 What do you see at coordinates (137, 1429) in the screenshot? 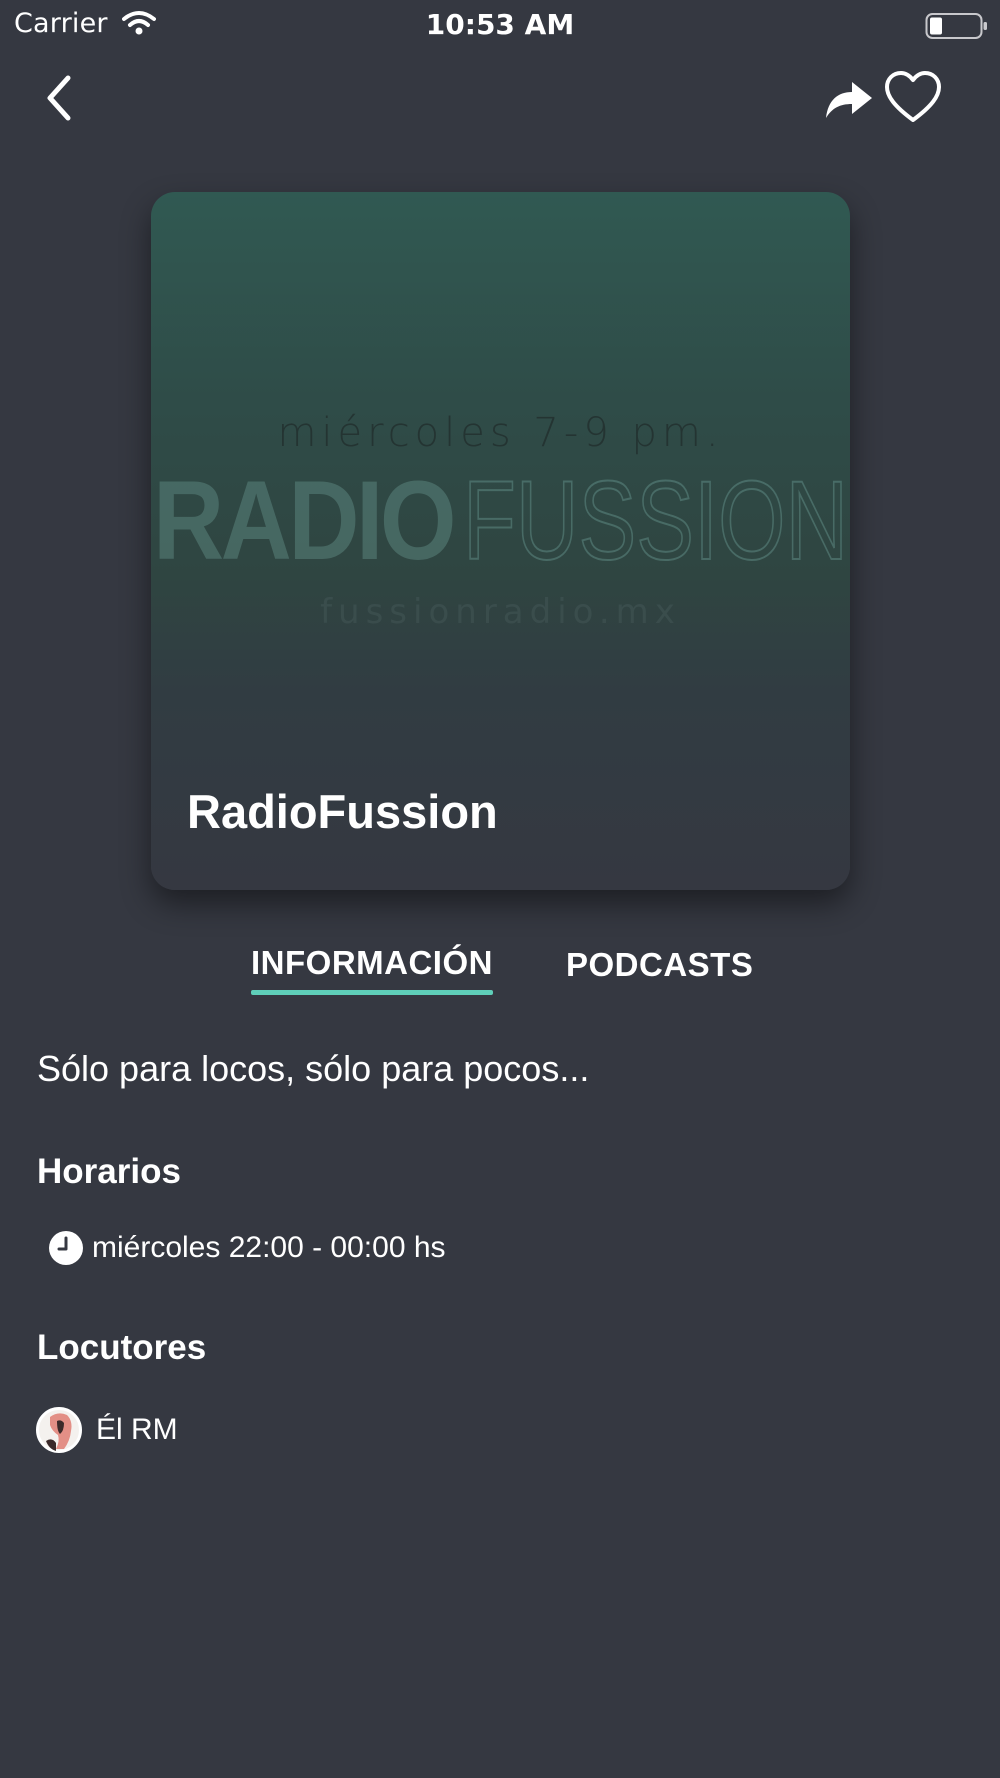
I see `host-name: Él RM` at bounding box center [137, 1429].